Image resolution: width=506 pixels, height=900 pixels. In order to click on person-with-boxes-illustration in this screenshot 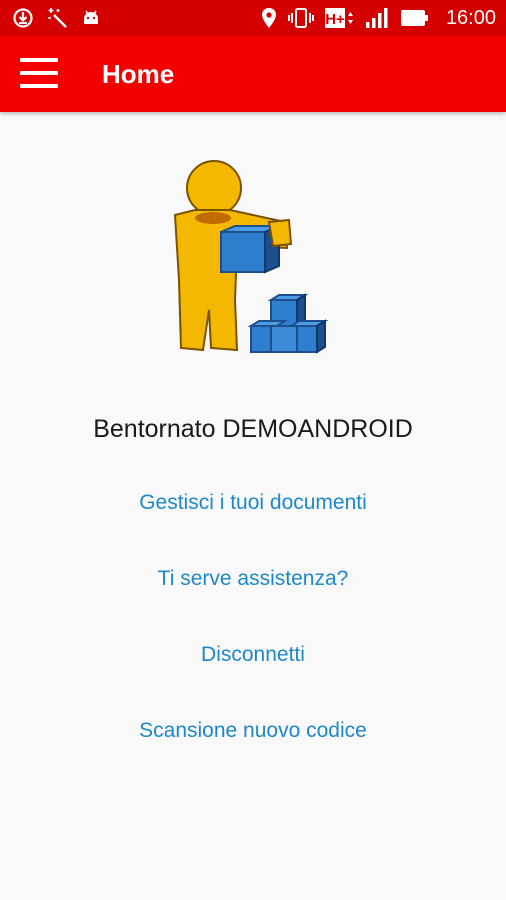, I will do `click(255, 260)`.